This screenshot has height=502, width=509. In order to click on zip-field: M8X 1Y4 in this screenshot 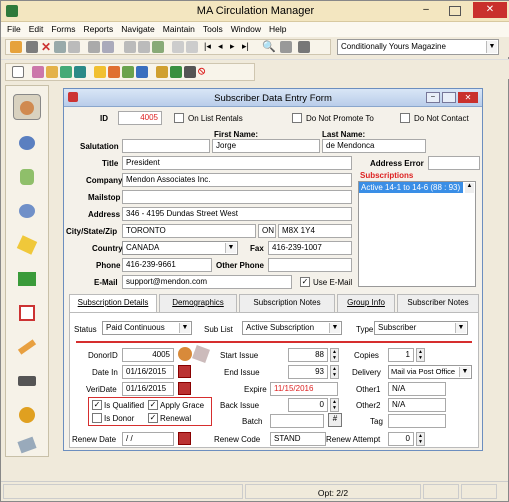, I will do `click(315, 231)`.